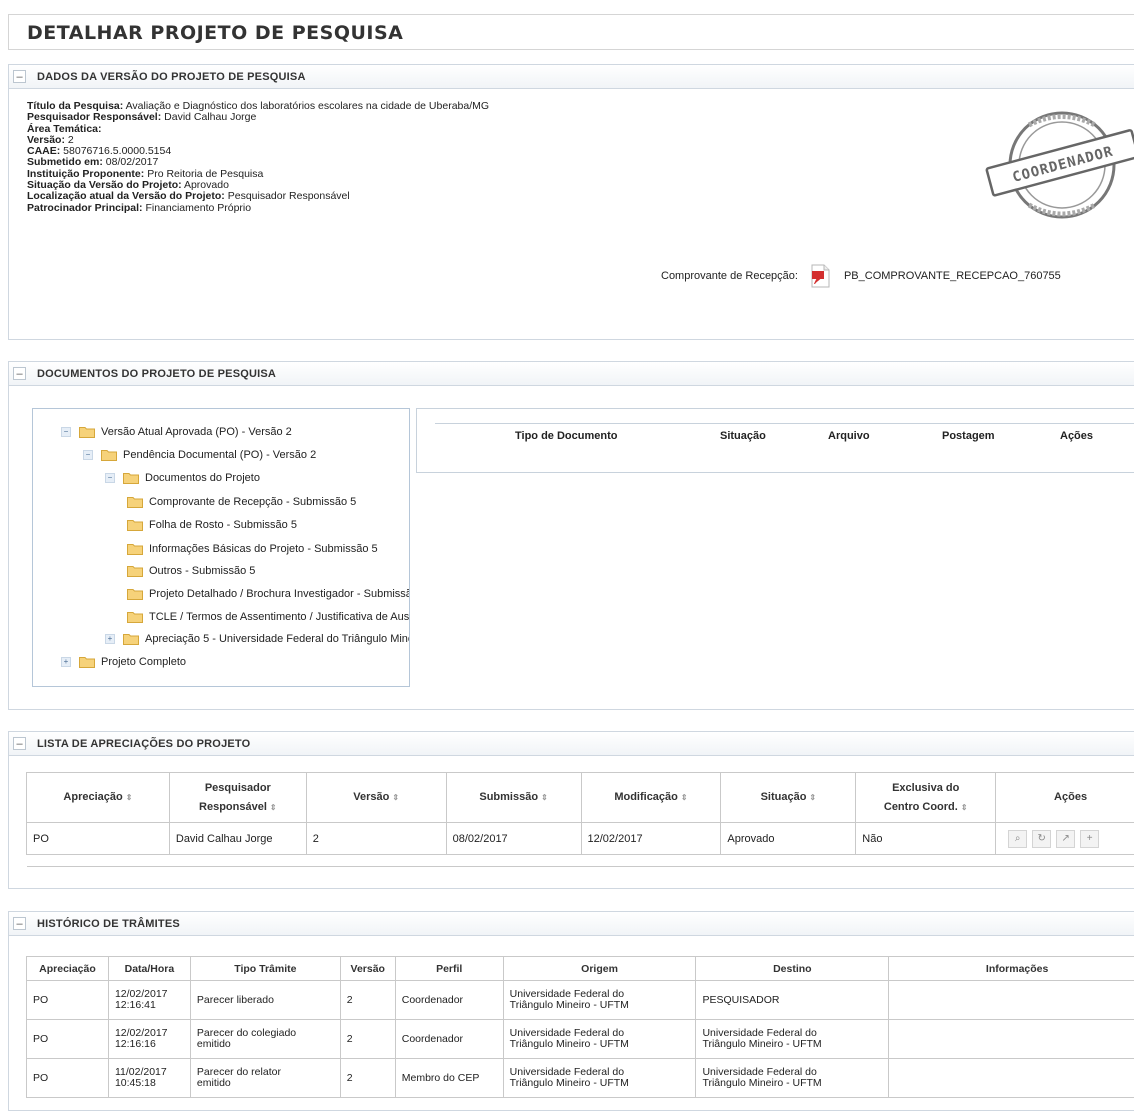 This screenshot has width=1134, height=1111. What do you see at coordinates (152, 1005) in the screenshot?
I see `hist-time: 12:16:41` at bounding box center [152, 1005].